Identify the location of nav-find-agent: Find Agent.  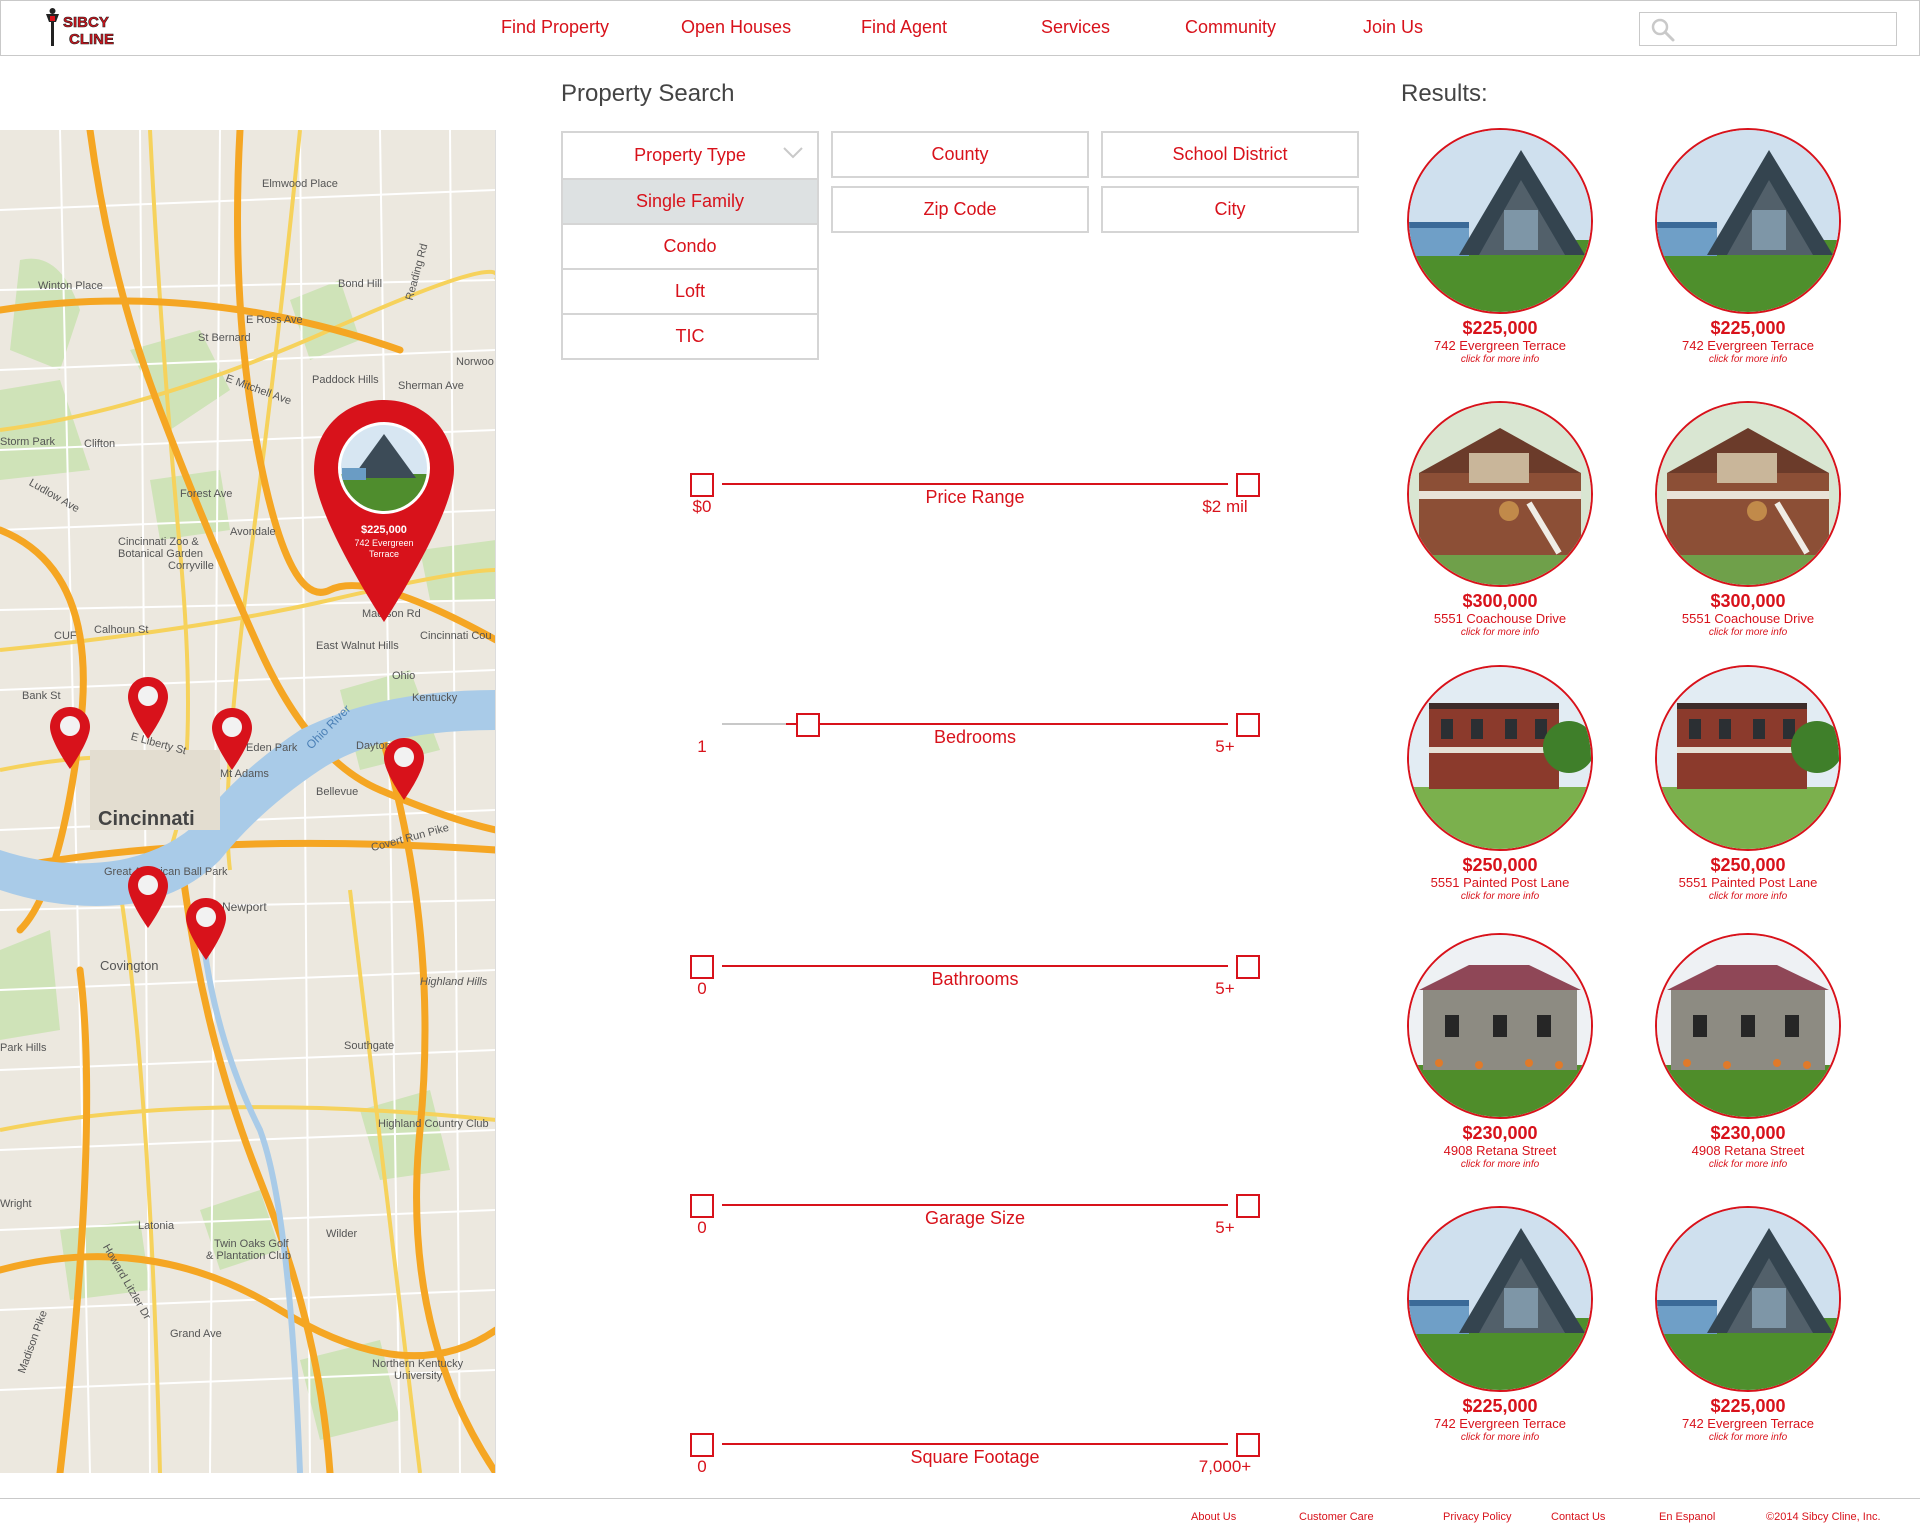
(904, 27).